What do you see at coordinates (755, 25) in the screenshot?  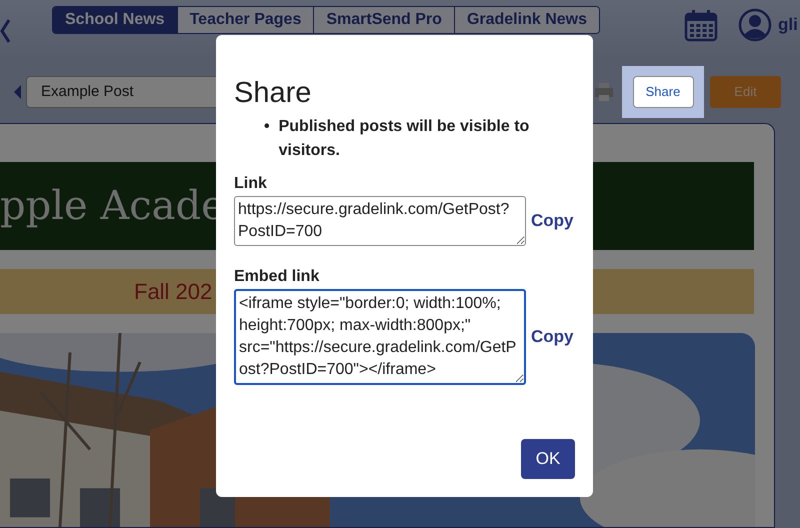 I see `user-avatar-icon` at bounding box center [755, 25].